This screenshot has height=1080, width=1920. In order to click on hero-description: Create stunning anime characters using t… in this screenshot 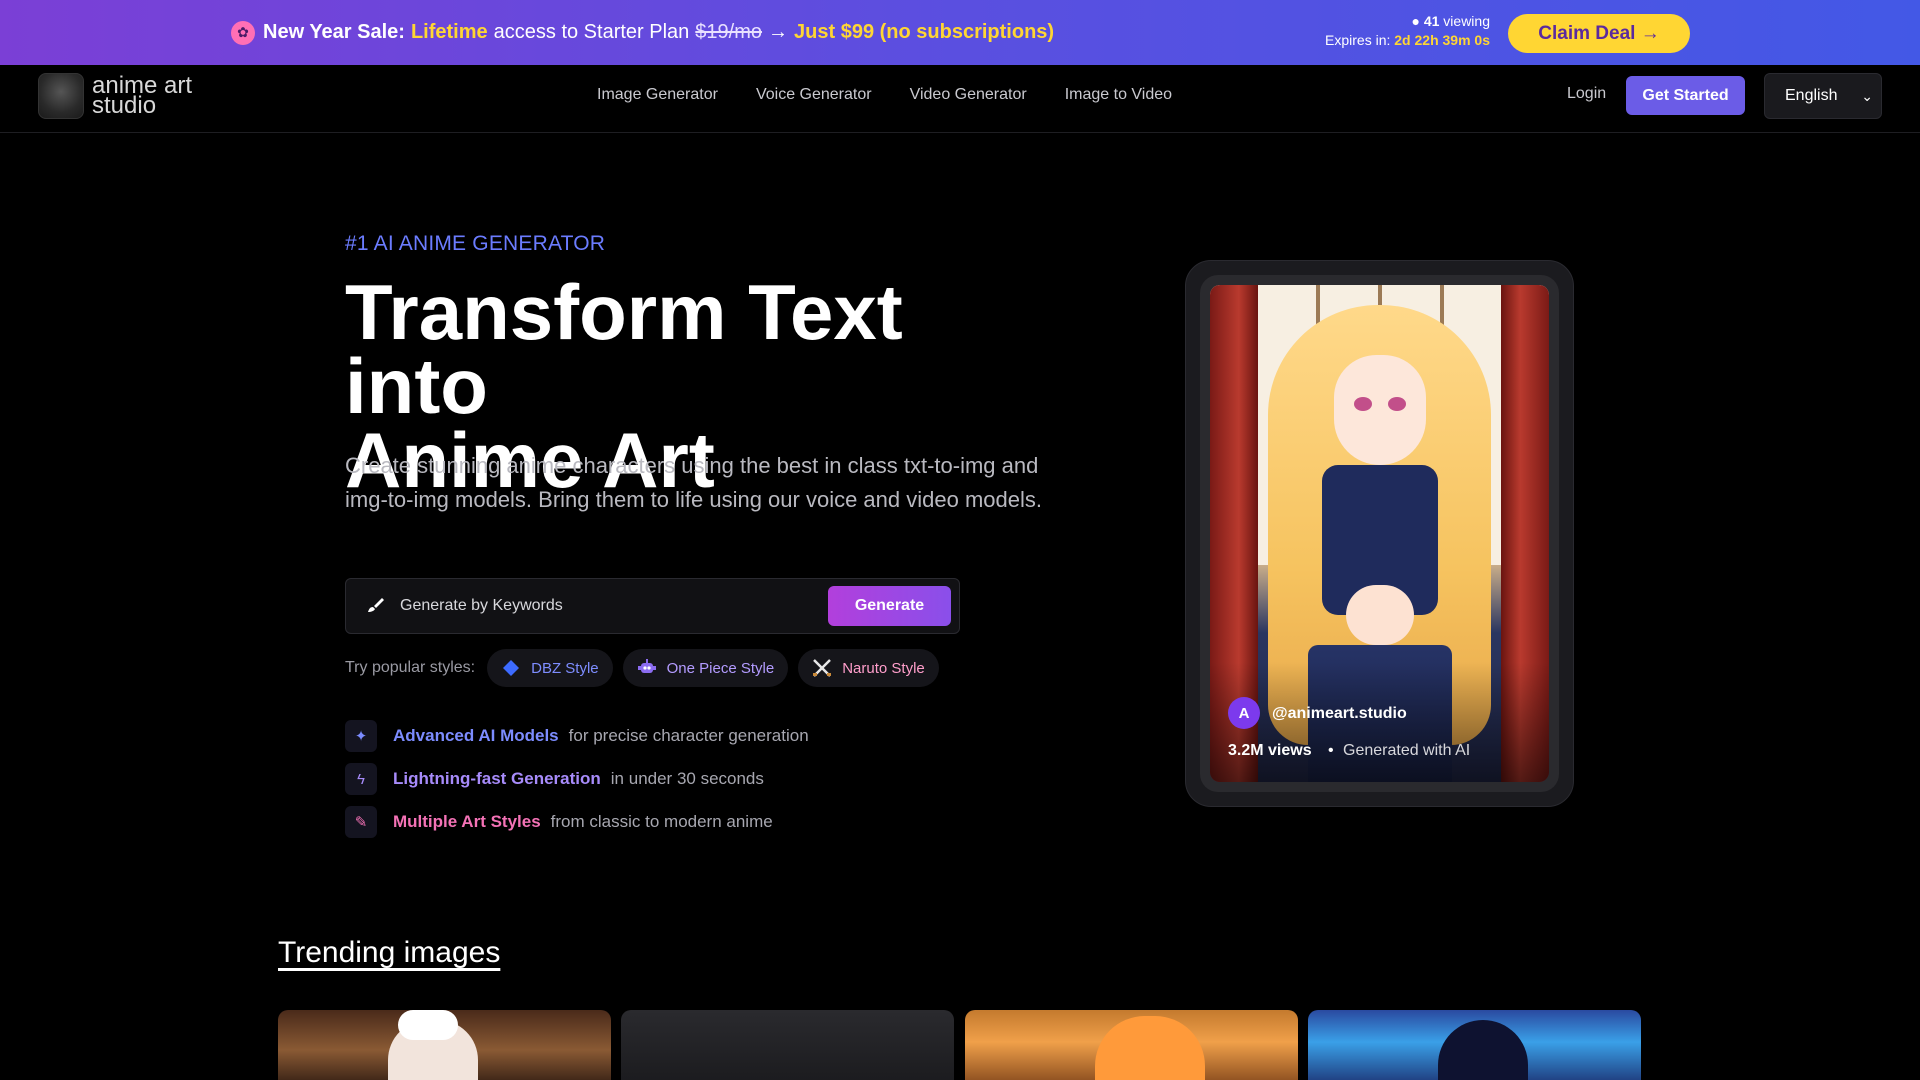, I will do `click(693, 482)`.